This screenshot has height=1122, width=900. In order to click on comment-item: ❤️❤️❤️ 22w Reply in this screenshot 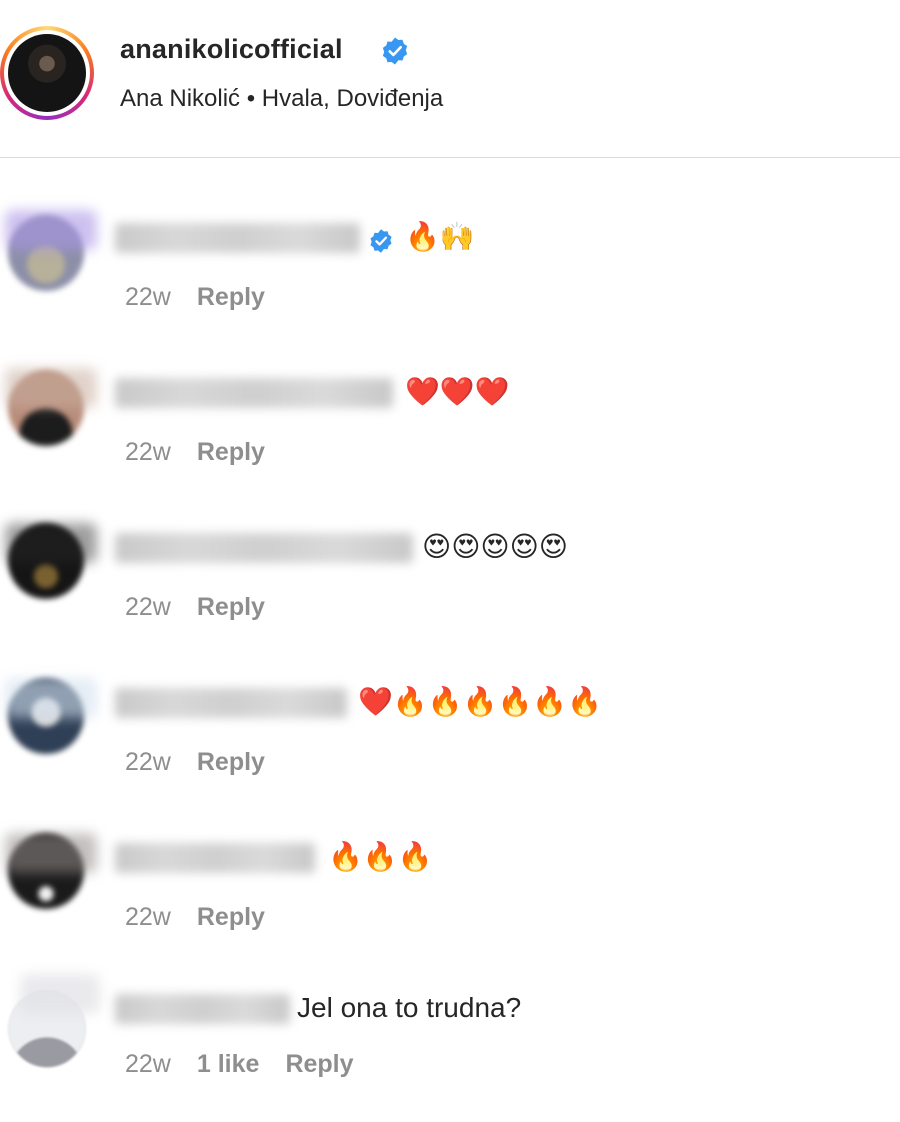, I will do `click(450, 435)`.